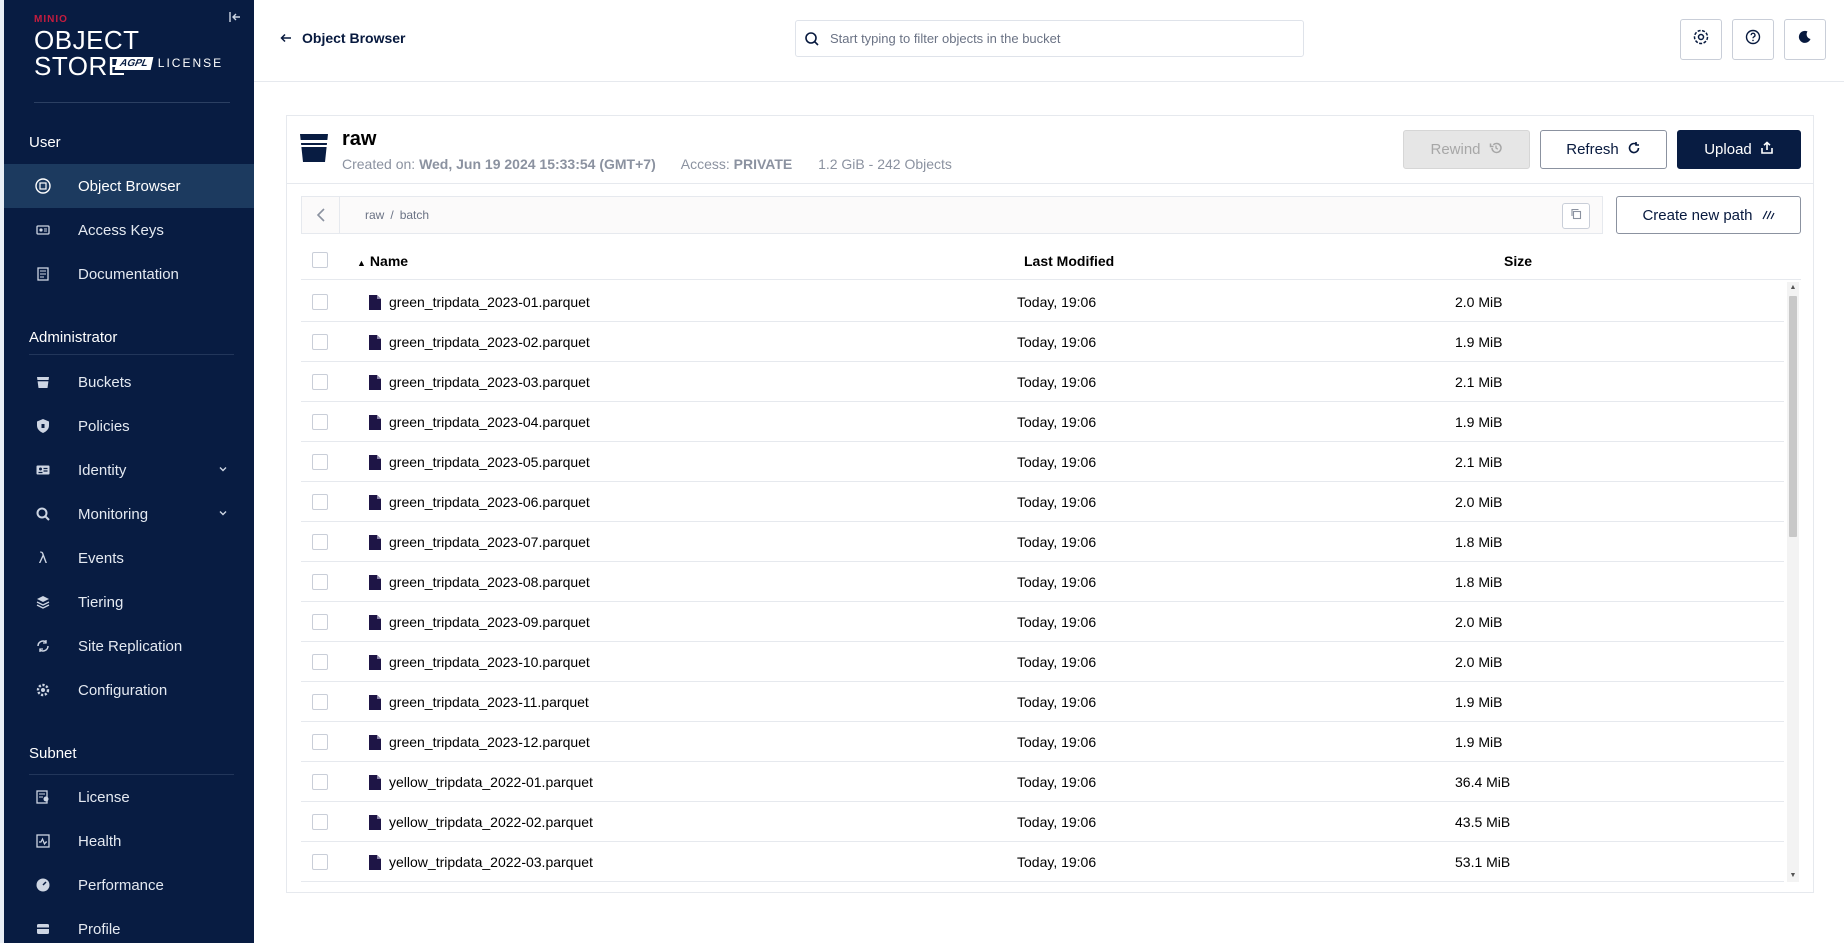 The width and height of the screenshot is (1844, 943). I want to click on tiering-layers-icon, so click(43, 602).